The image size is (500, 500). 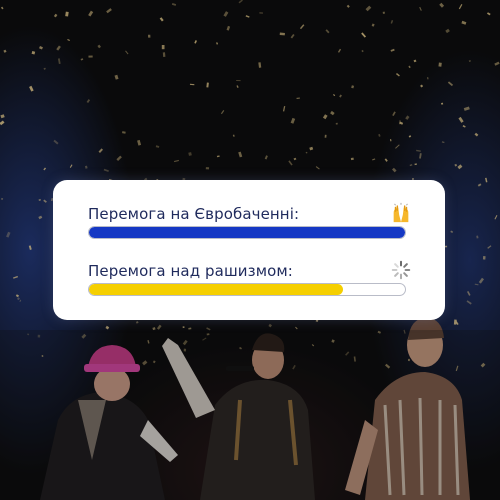 What do you see at coordinates (194, 214) in the screenshot?
I see `eurovision-label: Перемога на Євробаченні:` at bounding box center [194, 214].